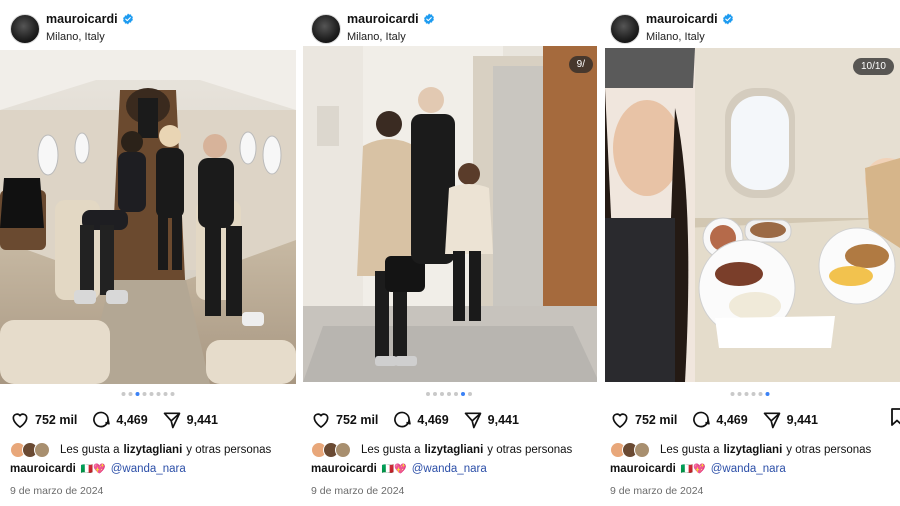 The height and width of the screenshot is (506, 900). What do you see at coordinates (895, 417) in the screenshot?
I see `bookmark-icon` at bounding box center [895, 417].